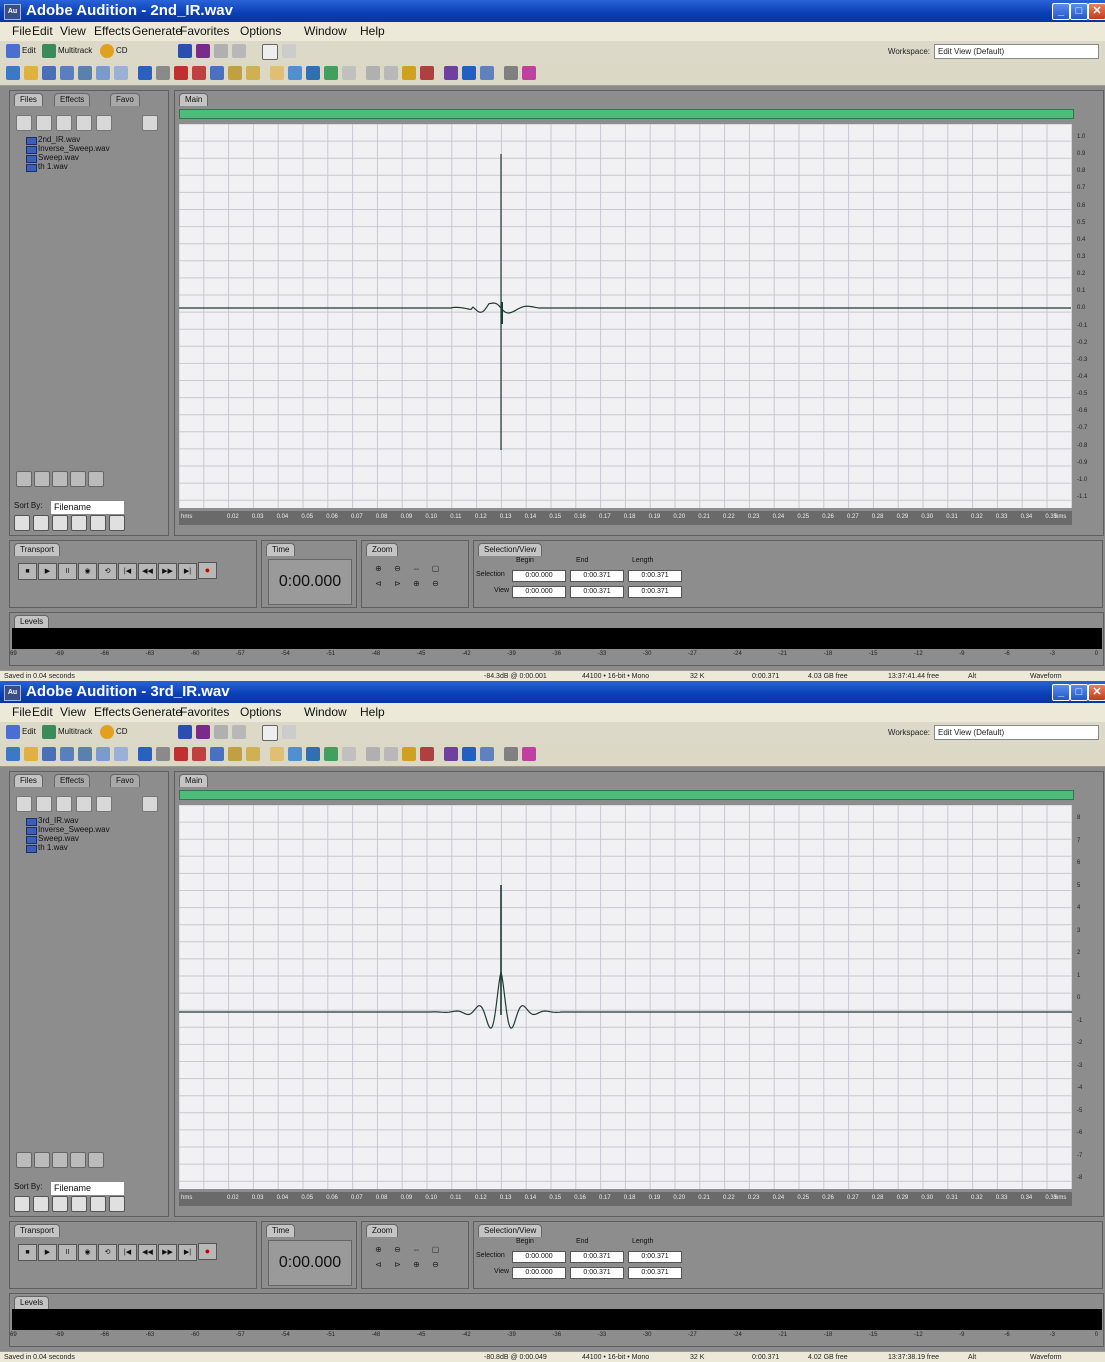 This screenshot has width=1105, height=1362. Describe the element at coordinates (281, 549) in the screenshot. I see `tab-time: Time` at that location.